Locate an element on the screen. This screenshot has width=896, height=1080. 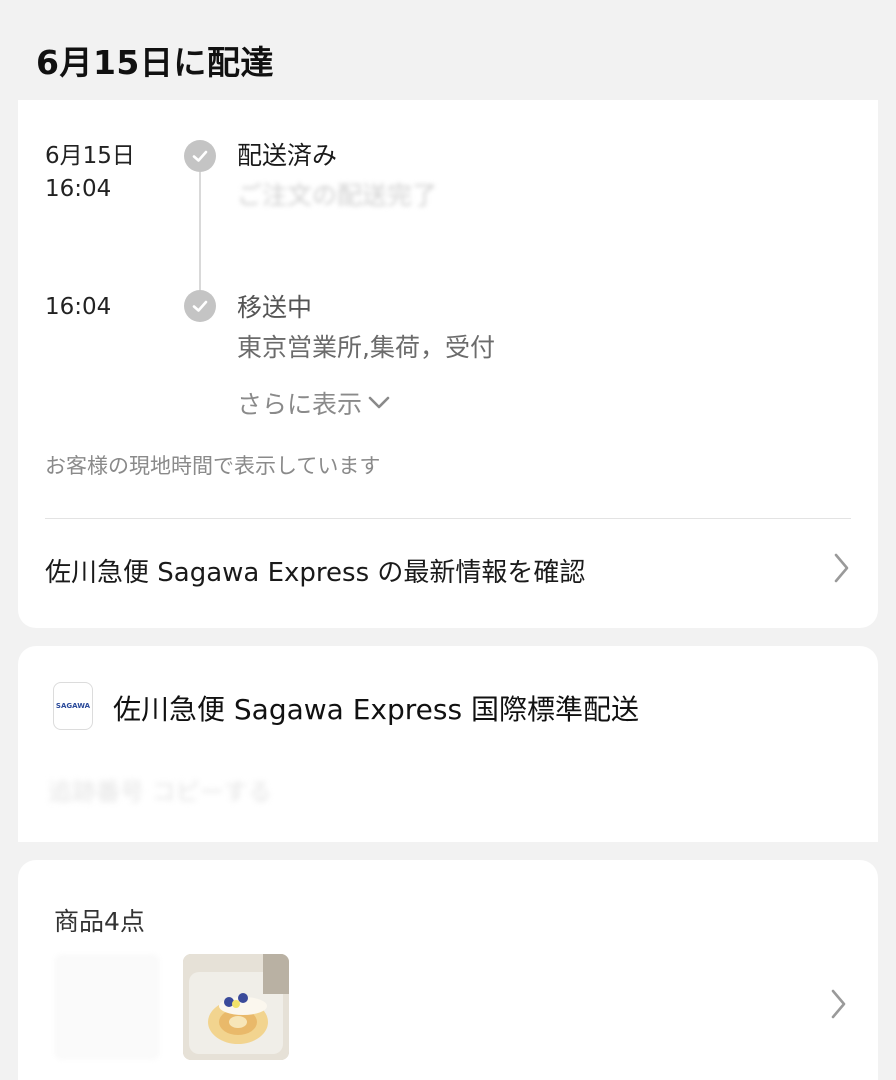
items-title: 商品4点 is located at coordinates (99, 921).